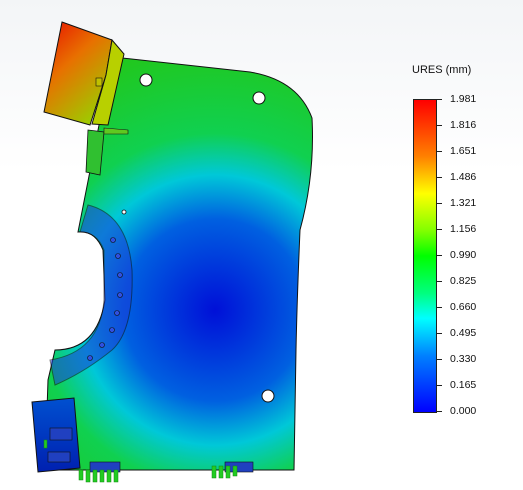 The width and height of the screenshot is (523, 490). Describe the element at coordinates (463, 359) in the screenshot. I see `legend-tick-label: 0.330` at that location.